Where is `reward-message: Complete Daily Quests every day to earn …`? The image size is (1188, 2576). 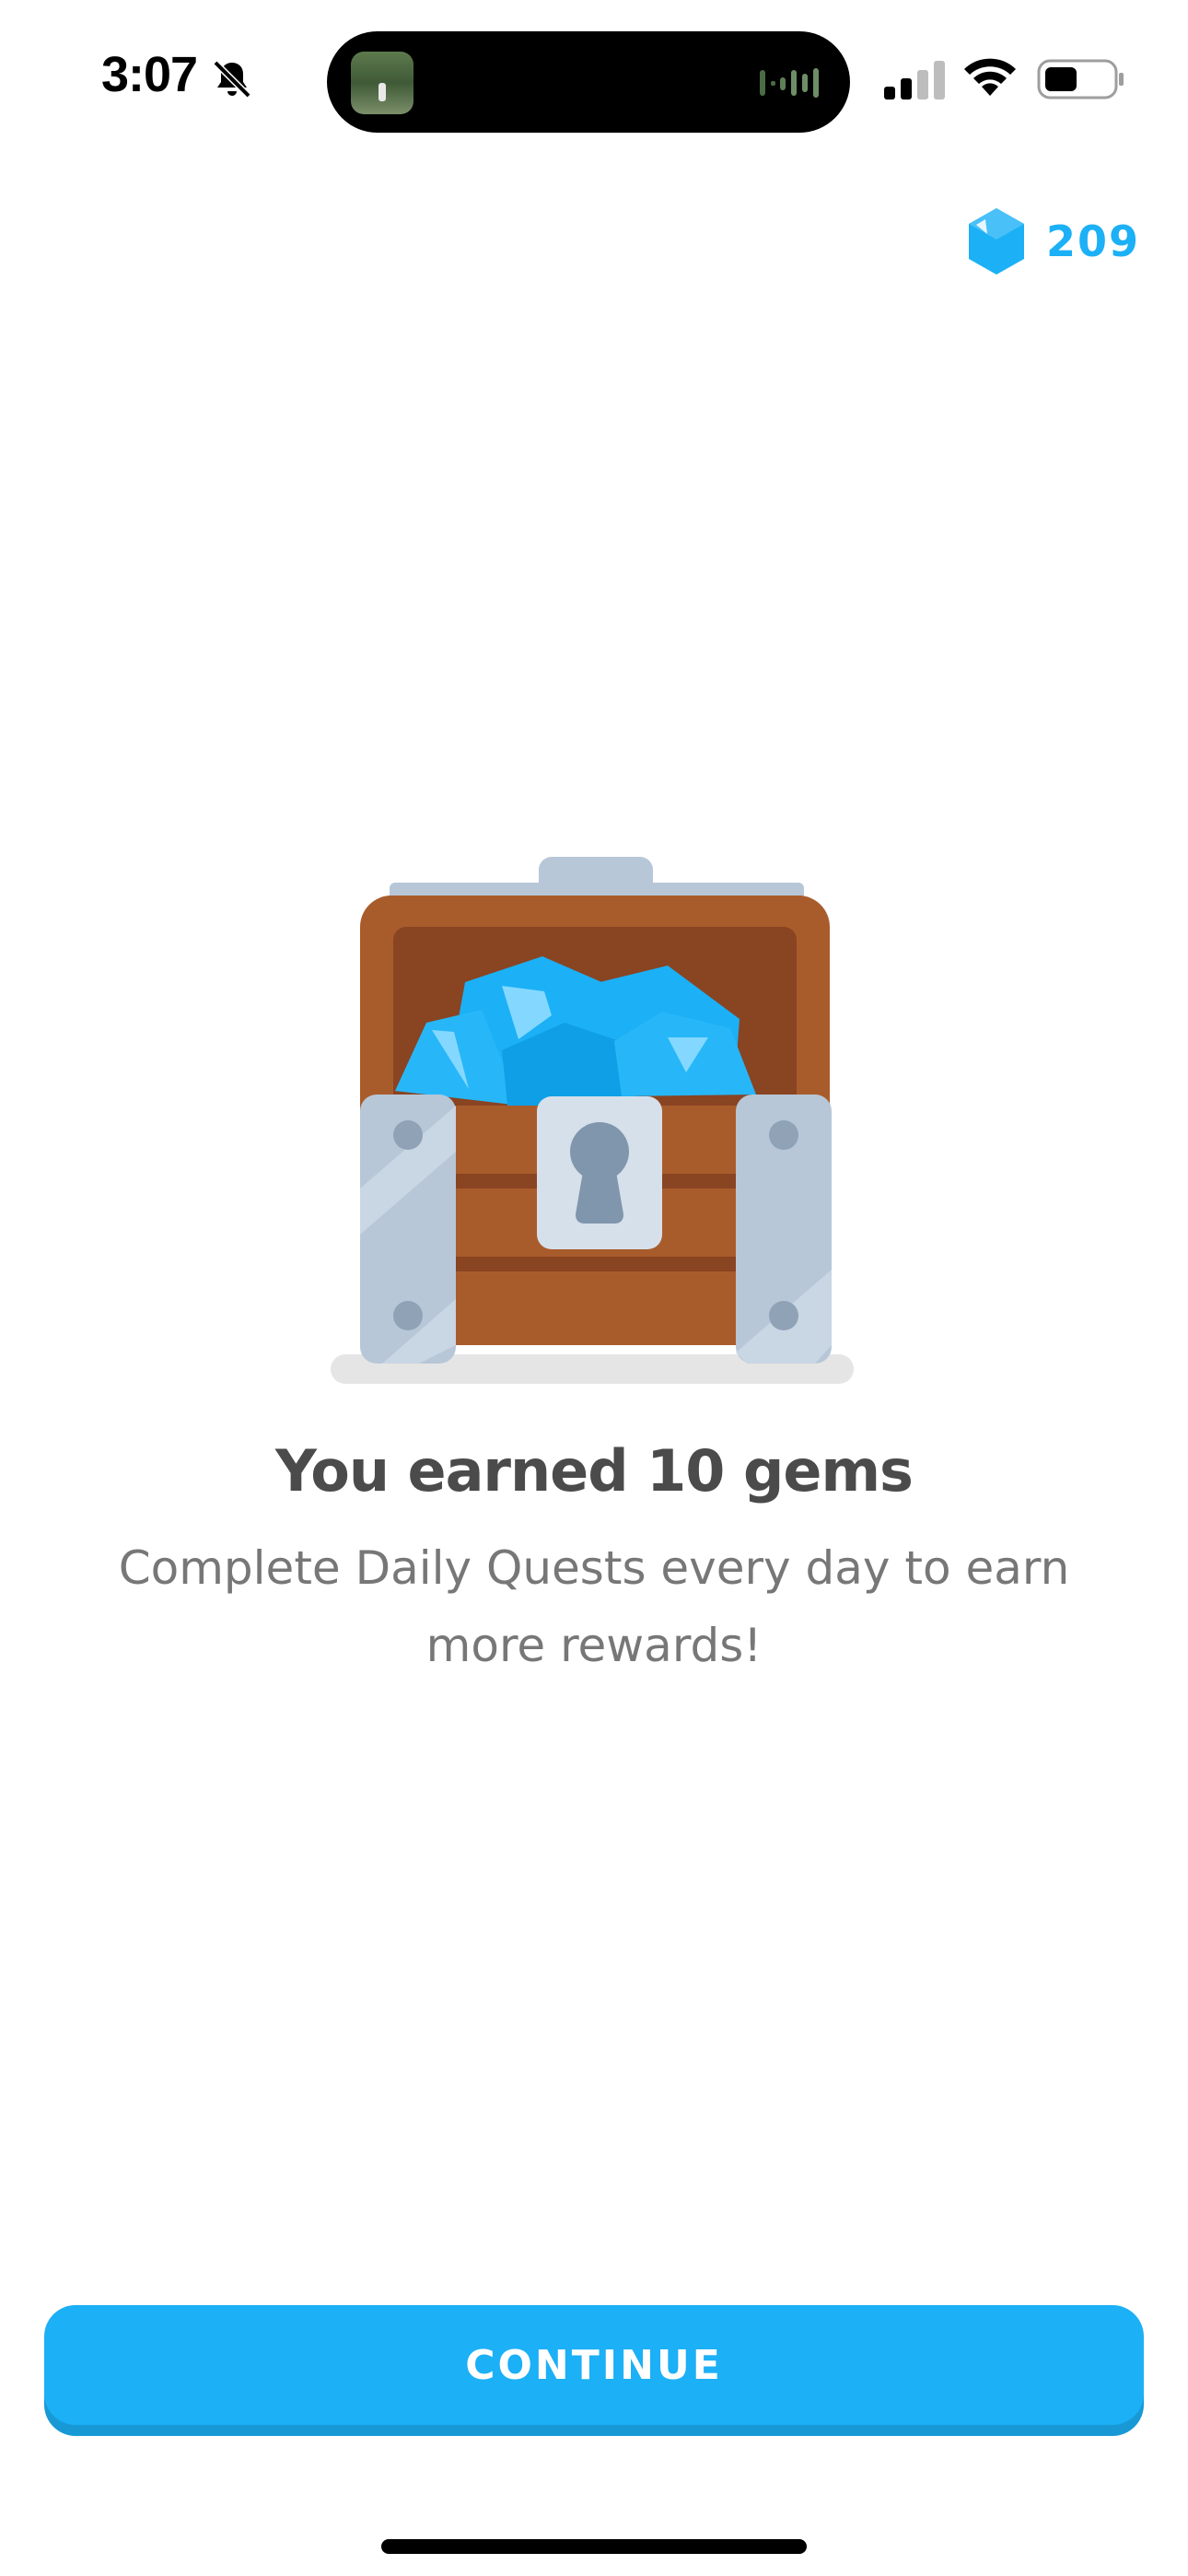
reward-message: Complete Daily Quests every day to earn … is located at coordinates (594, 1606).